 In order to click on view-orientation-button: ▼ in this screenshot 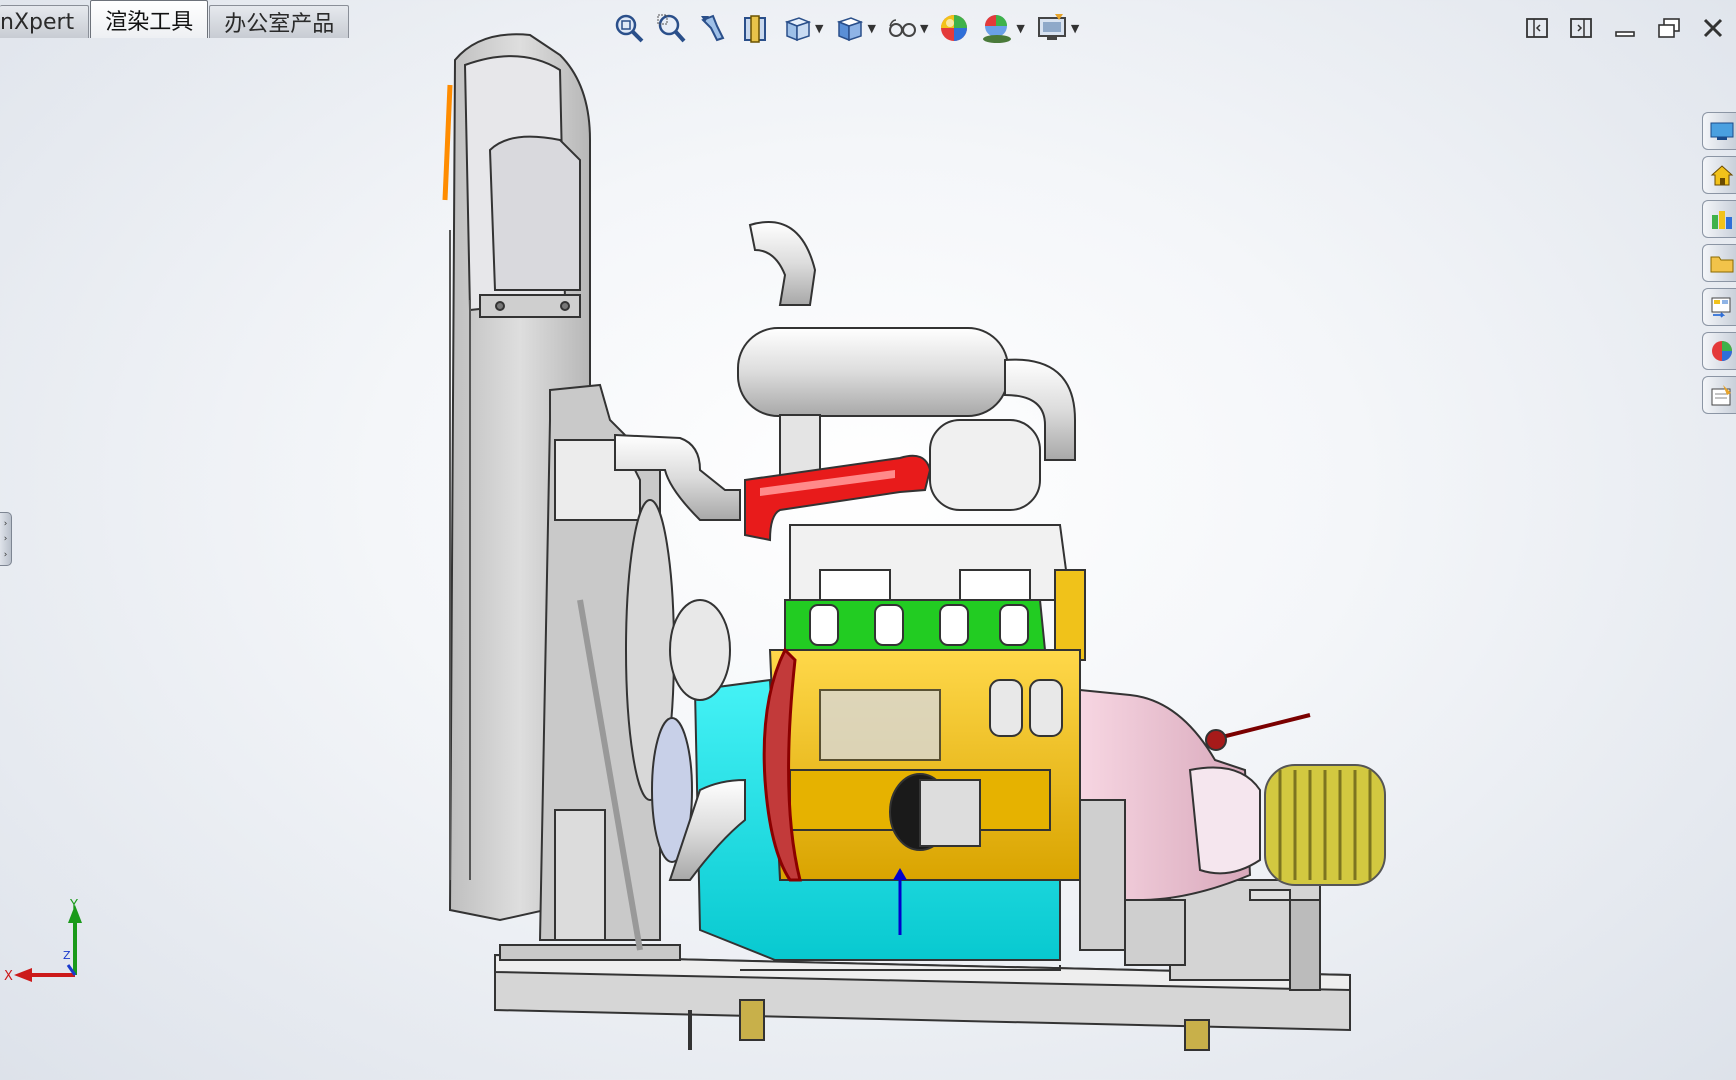, I will do `click(802, 28)`.